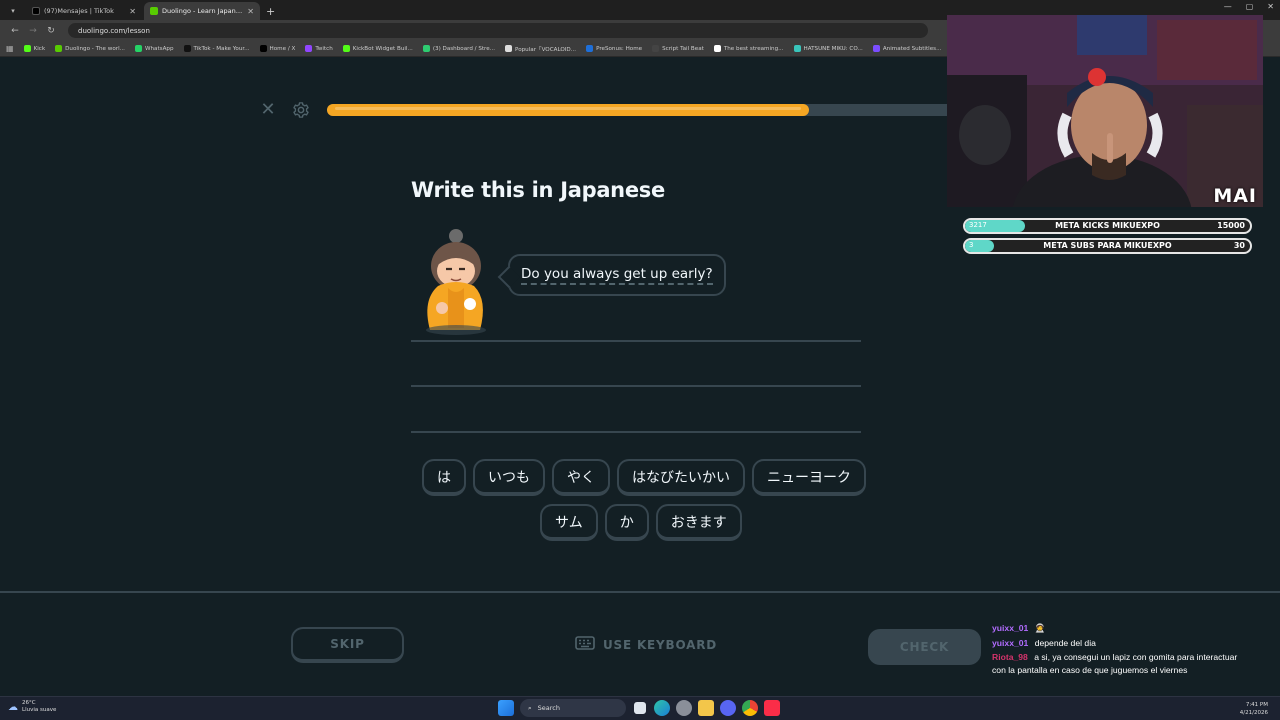 This screenshot has width=1280, height=720. I want to click on goal-bar-kicks: 3217 META KICKS MIKUEXPO 15000, so click(1107, 226).